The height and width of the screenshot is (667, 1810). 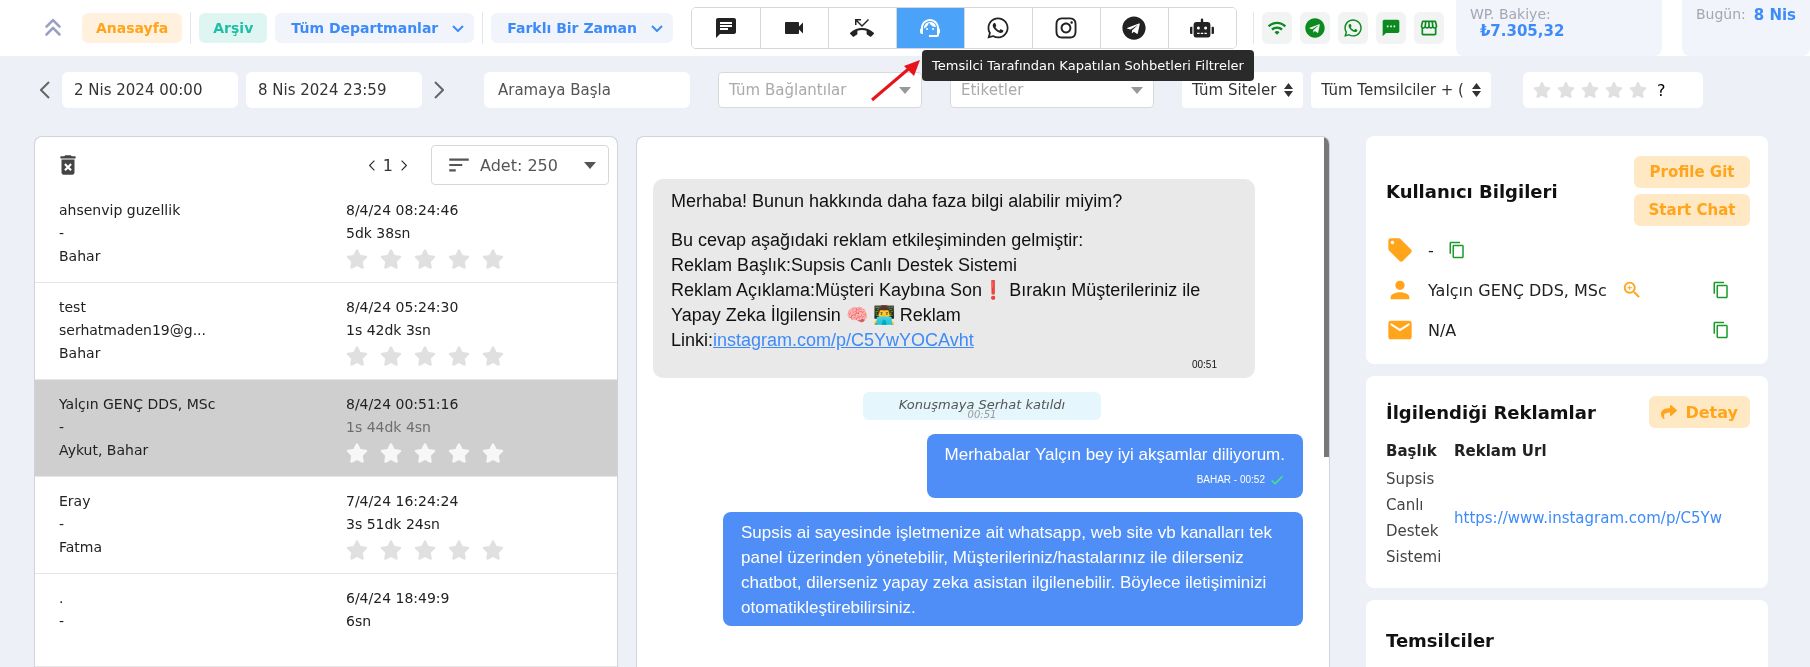 I want to click on page-number: 1, so click(x=387, y=165).